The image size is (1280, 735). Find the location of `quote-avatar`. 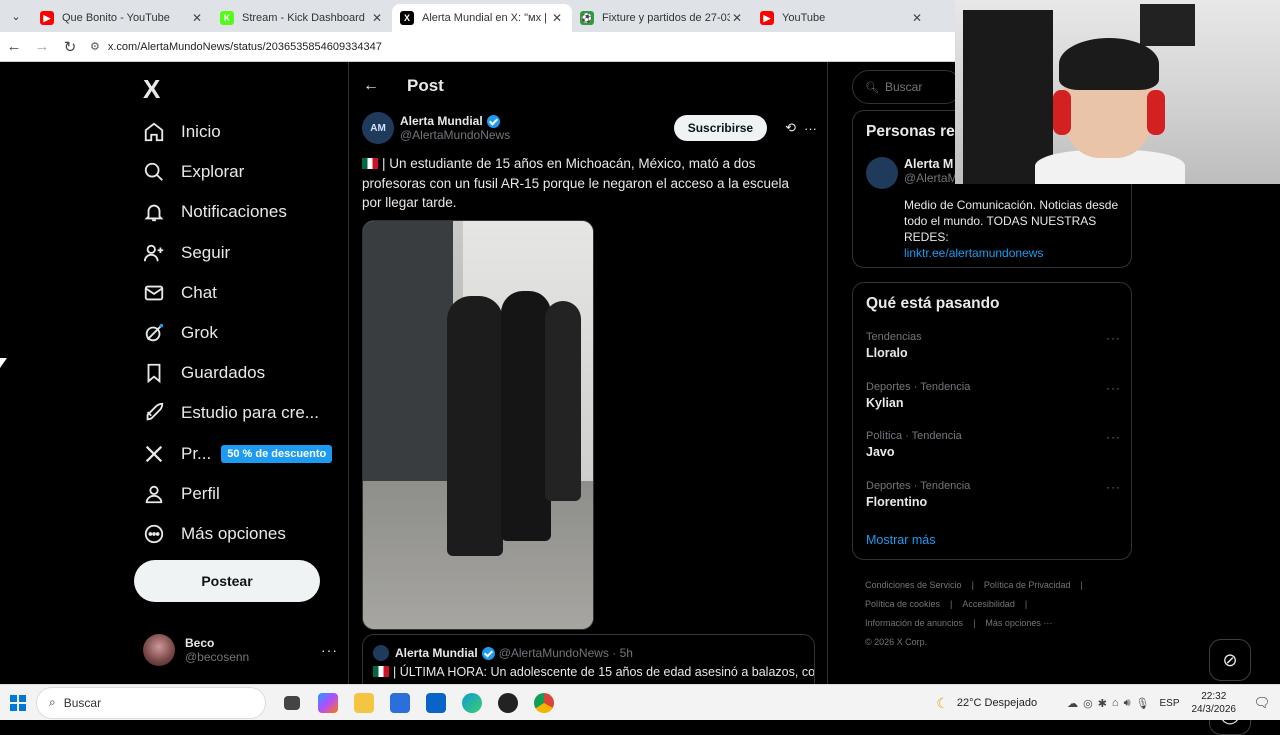

quote-avatar is located at coordinates (381, 653).